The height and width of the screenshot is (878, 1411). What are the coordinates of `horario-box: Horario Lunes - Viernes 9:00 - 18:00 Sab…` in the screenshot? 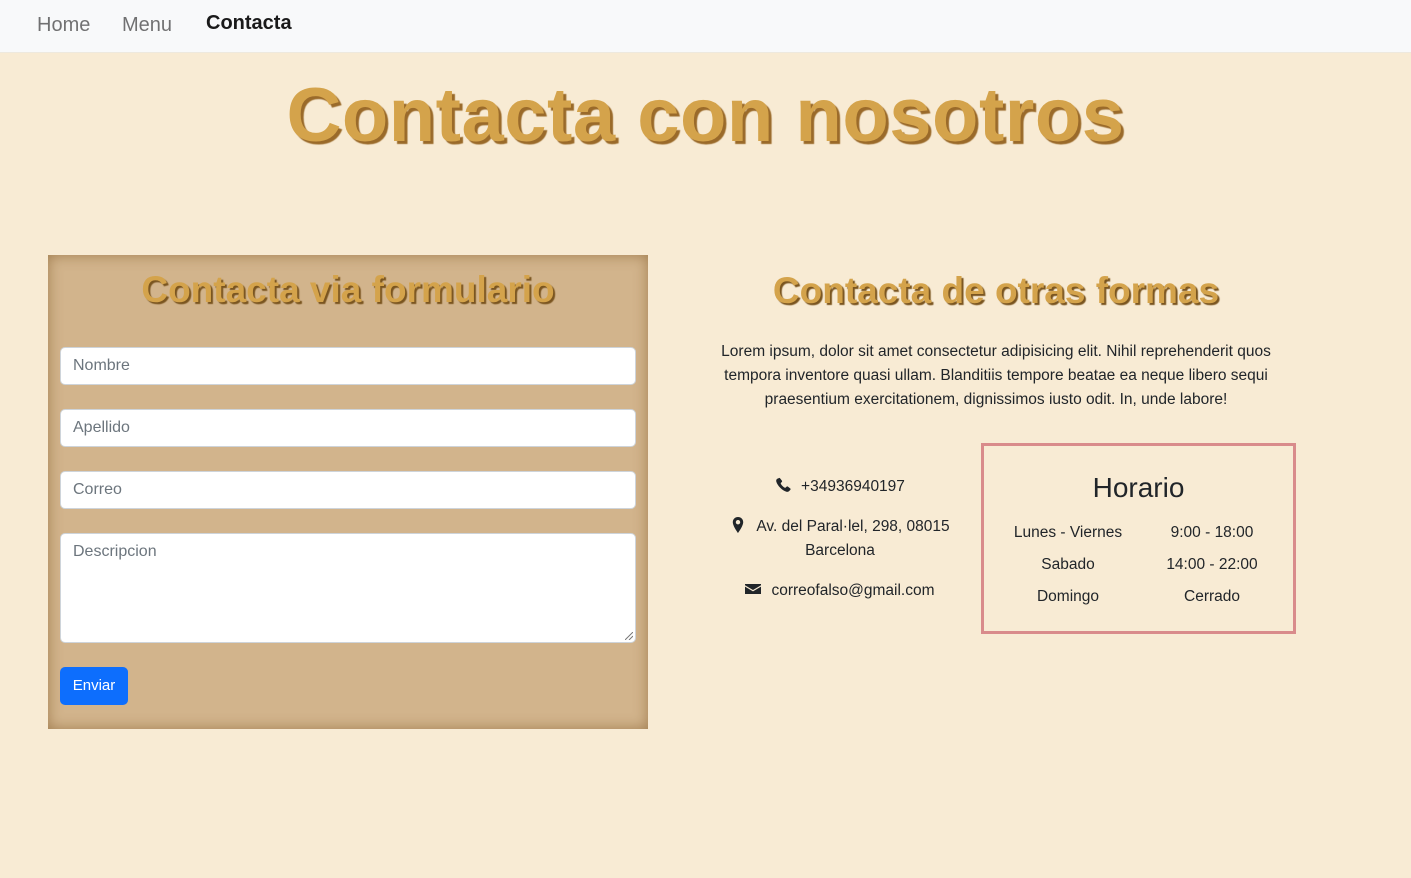 It's located at (1138, 538).